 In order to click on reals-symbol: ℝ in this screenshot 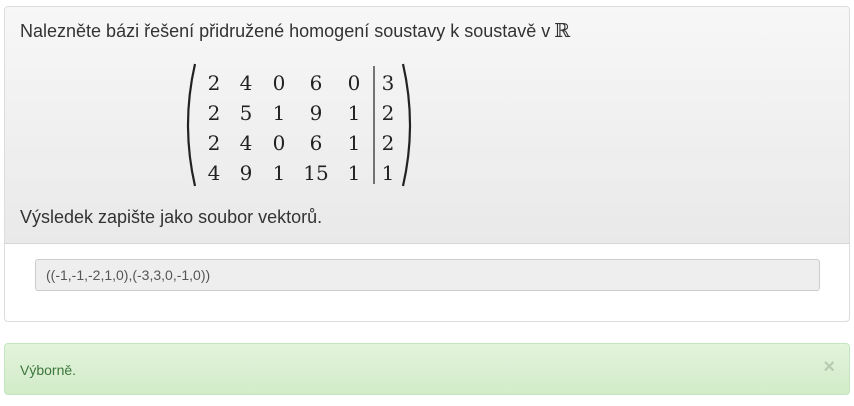, I will do `click(562, 31)`.